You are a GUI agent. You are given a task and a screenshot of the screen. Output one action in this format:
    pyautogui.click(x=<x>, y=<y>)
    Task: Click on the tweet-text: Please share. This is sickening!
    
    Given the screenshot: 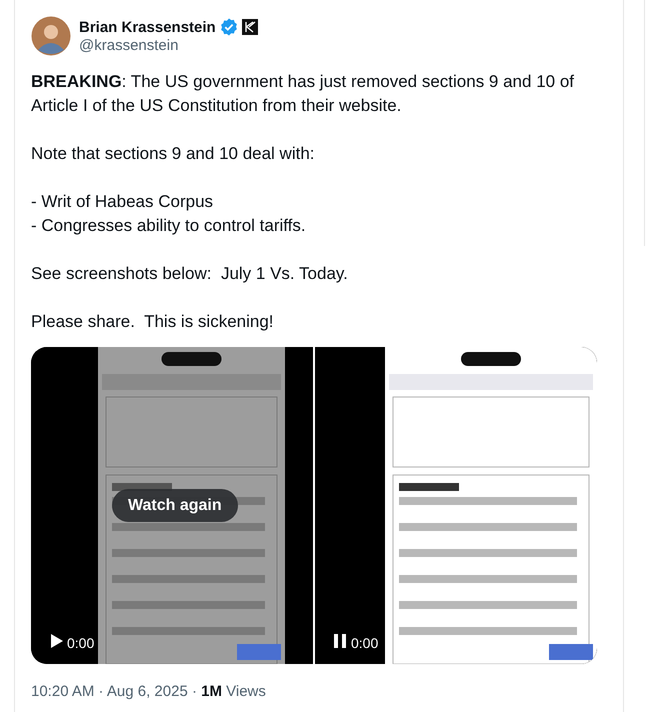 What is the action you would take?
    pyautogui.click(x=153, y=322)
    